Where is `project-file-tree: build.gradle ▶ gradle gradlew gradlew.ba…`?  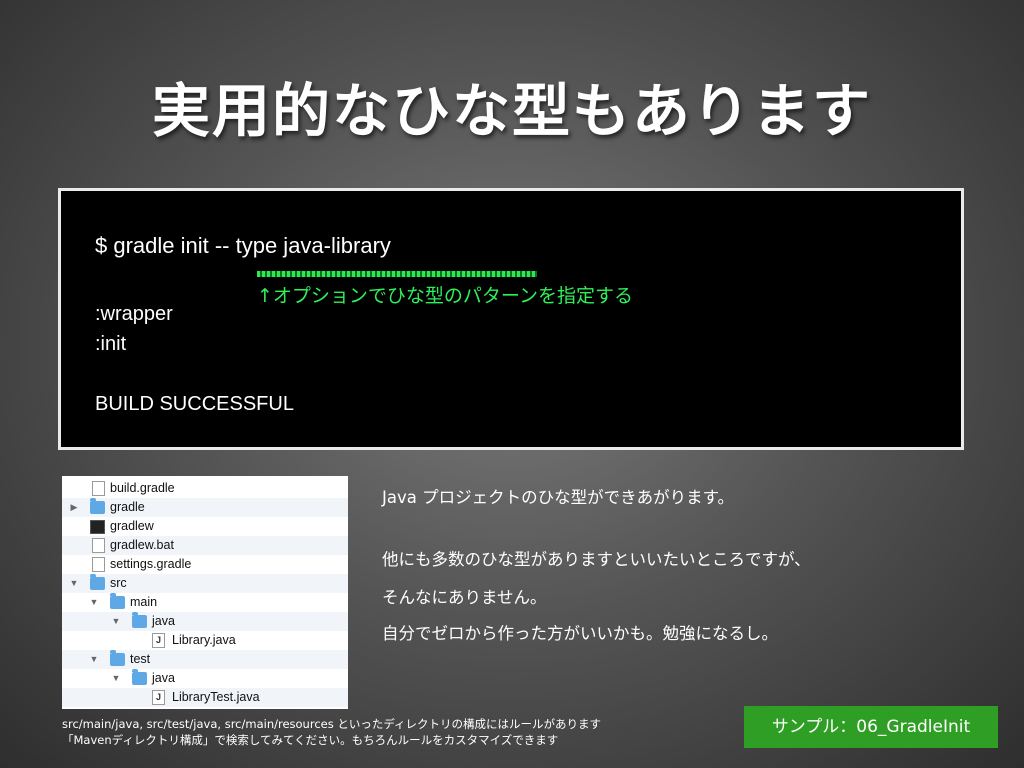 project-file-tree: build.gradle ▶ gradle gradlew gradlew.ba… is located at coordinates (205, 592).